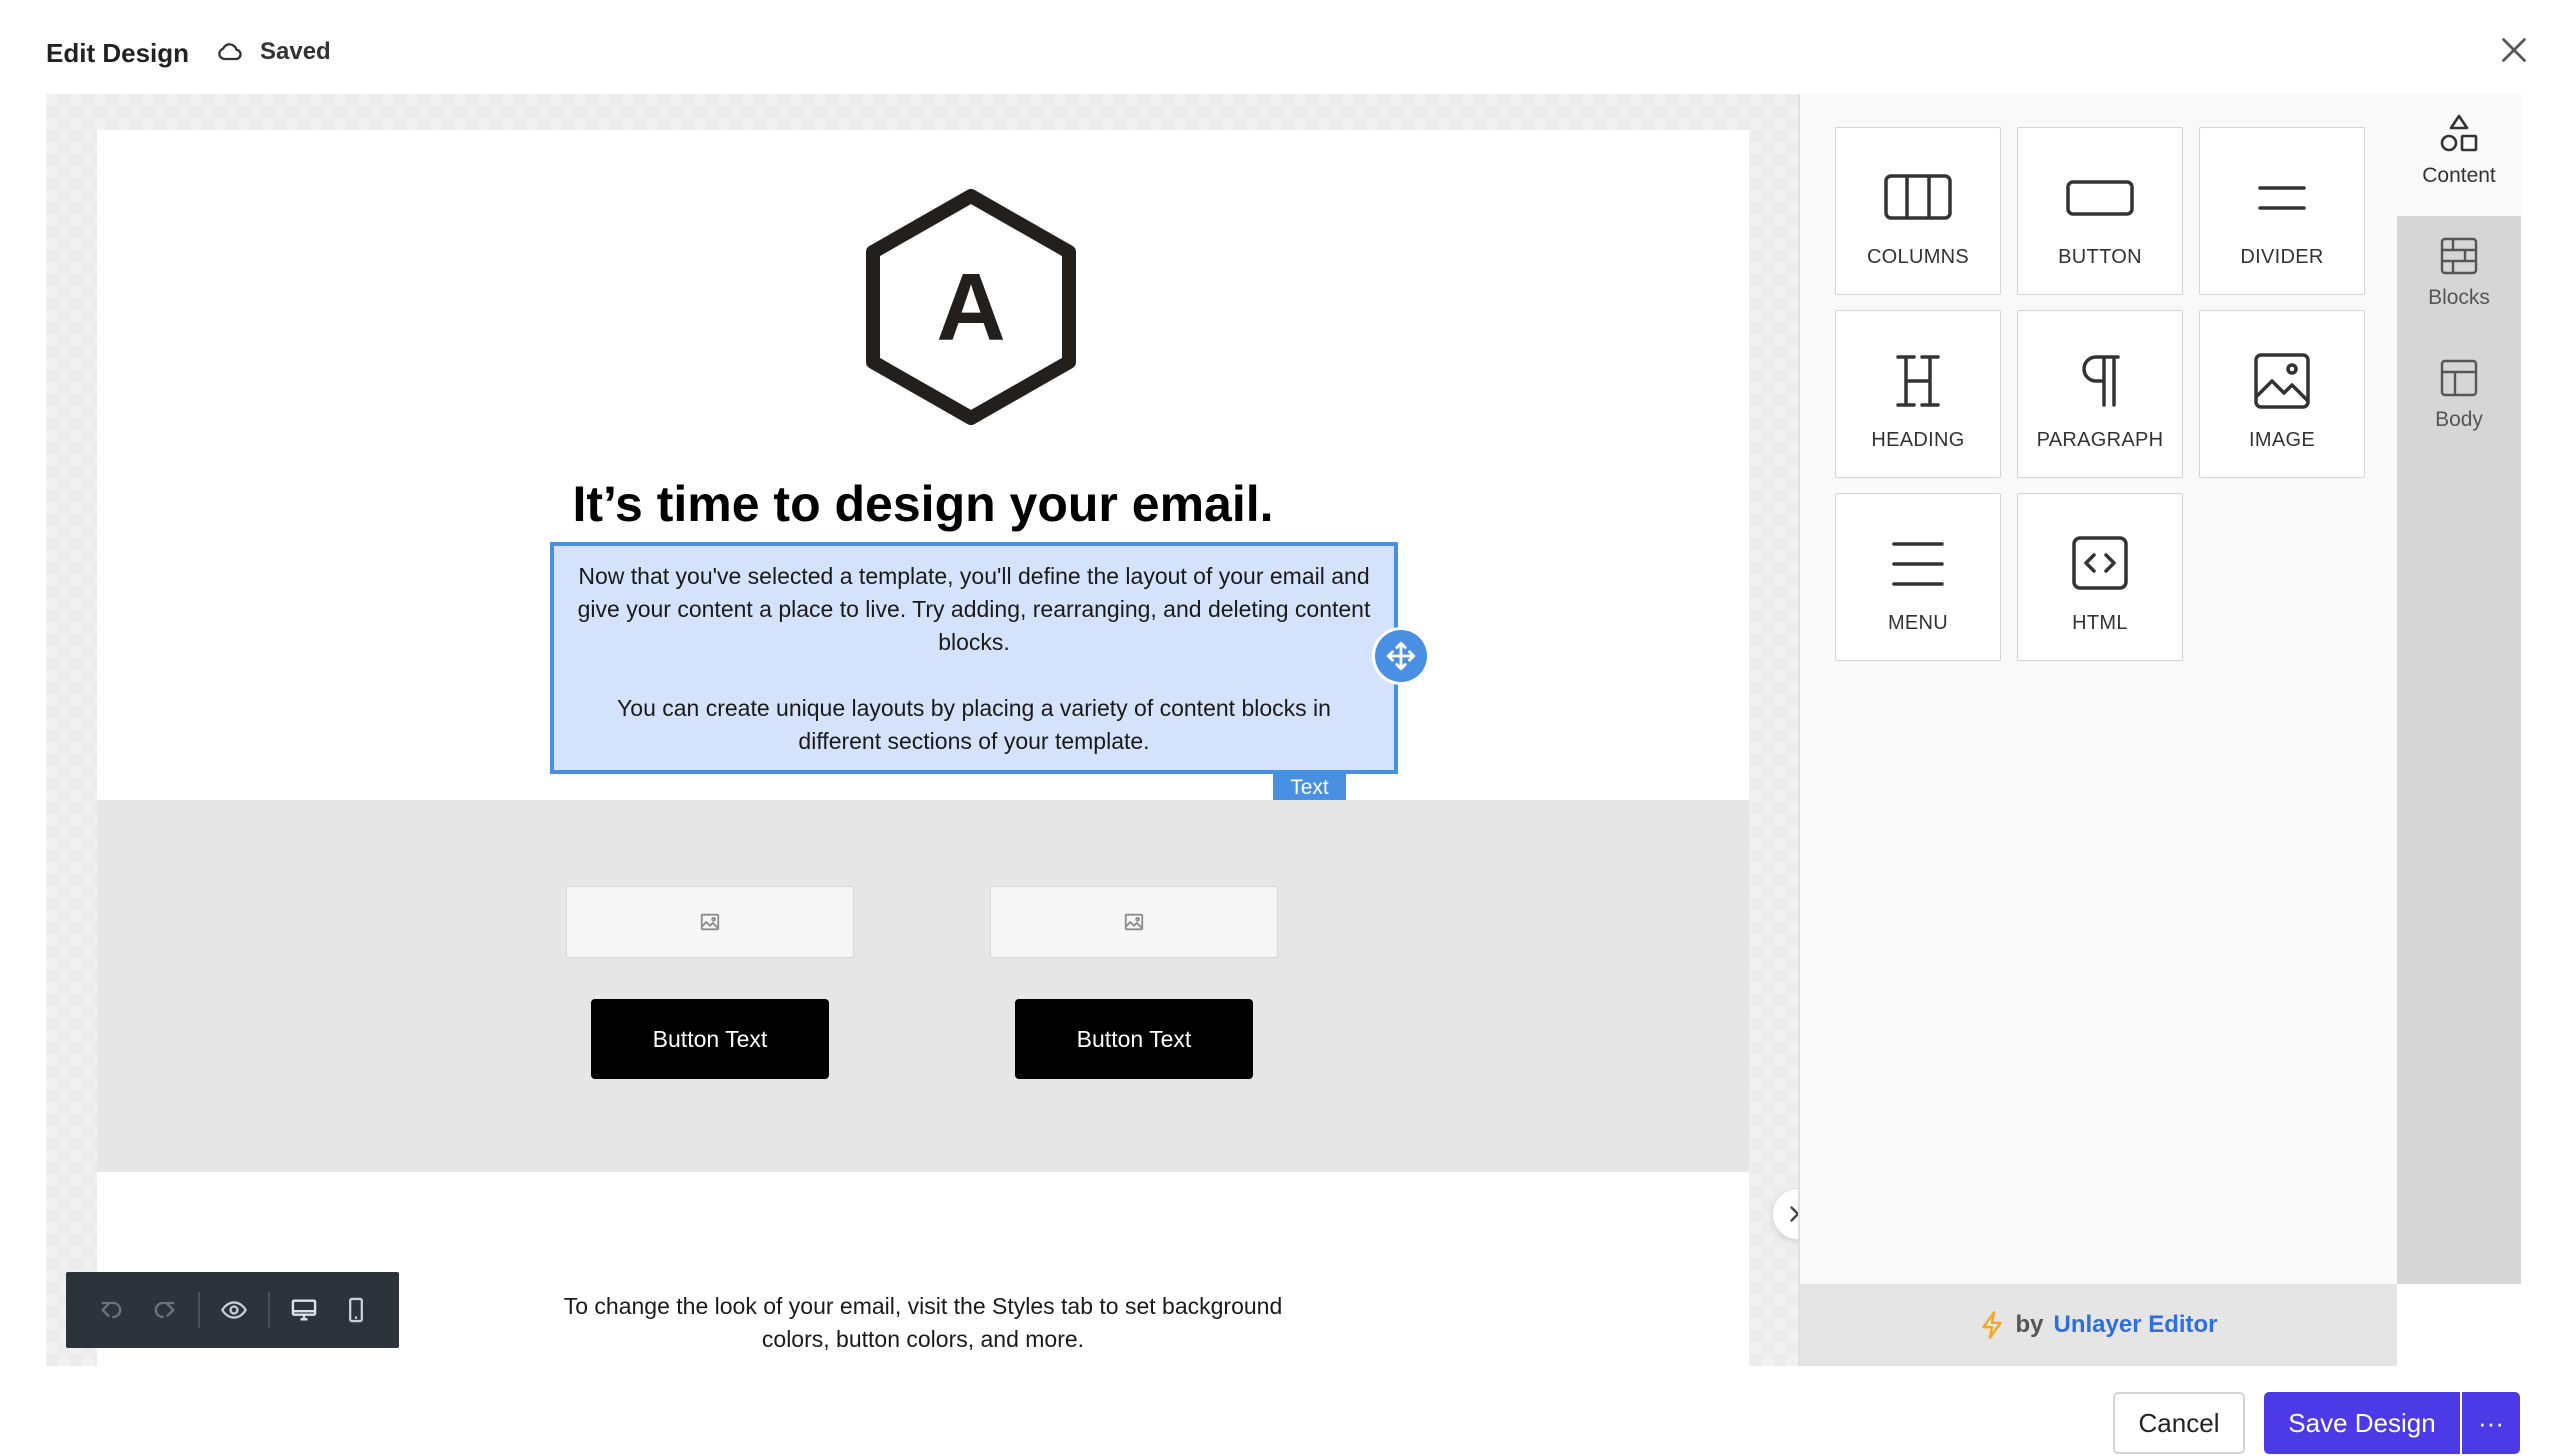 Image resolution: width=2560 pixels, height=1456 pixels. Describe the element at coordinates (2135, 1325) in the screenshot. I see `unlayer-link: Unlayer Editor` at that location.